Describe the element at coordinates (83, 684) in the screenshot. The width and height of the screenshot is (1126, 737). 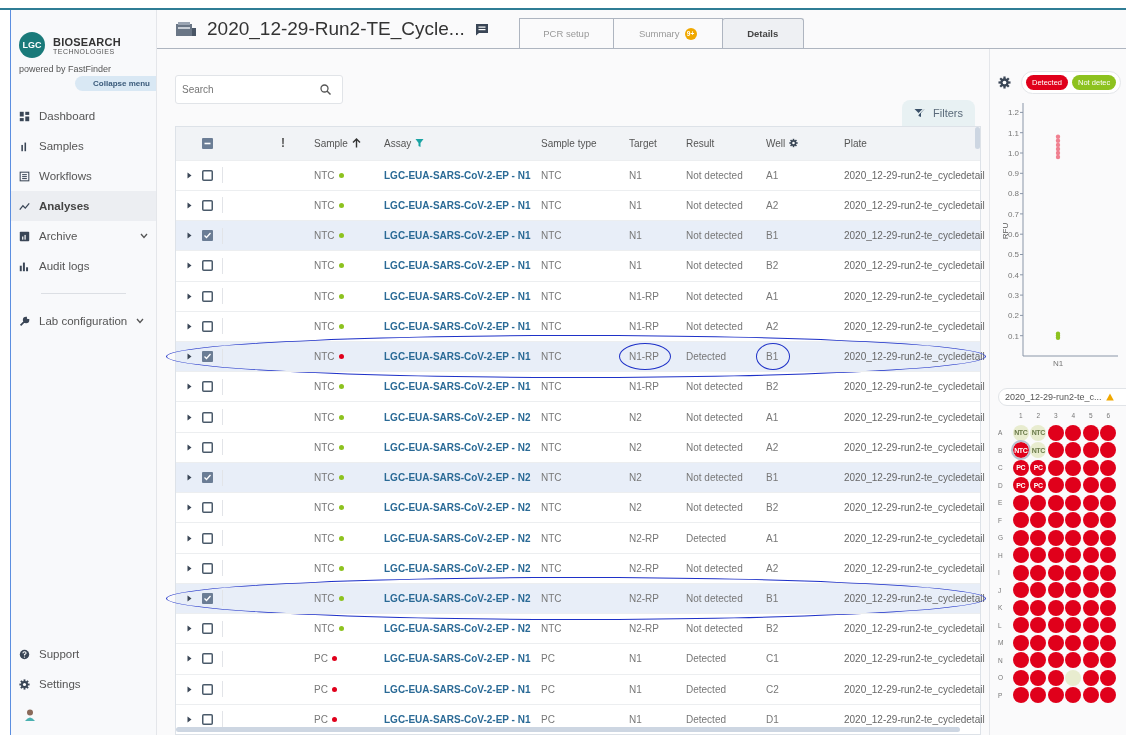
I see `nav-item: Settings` at that location.